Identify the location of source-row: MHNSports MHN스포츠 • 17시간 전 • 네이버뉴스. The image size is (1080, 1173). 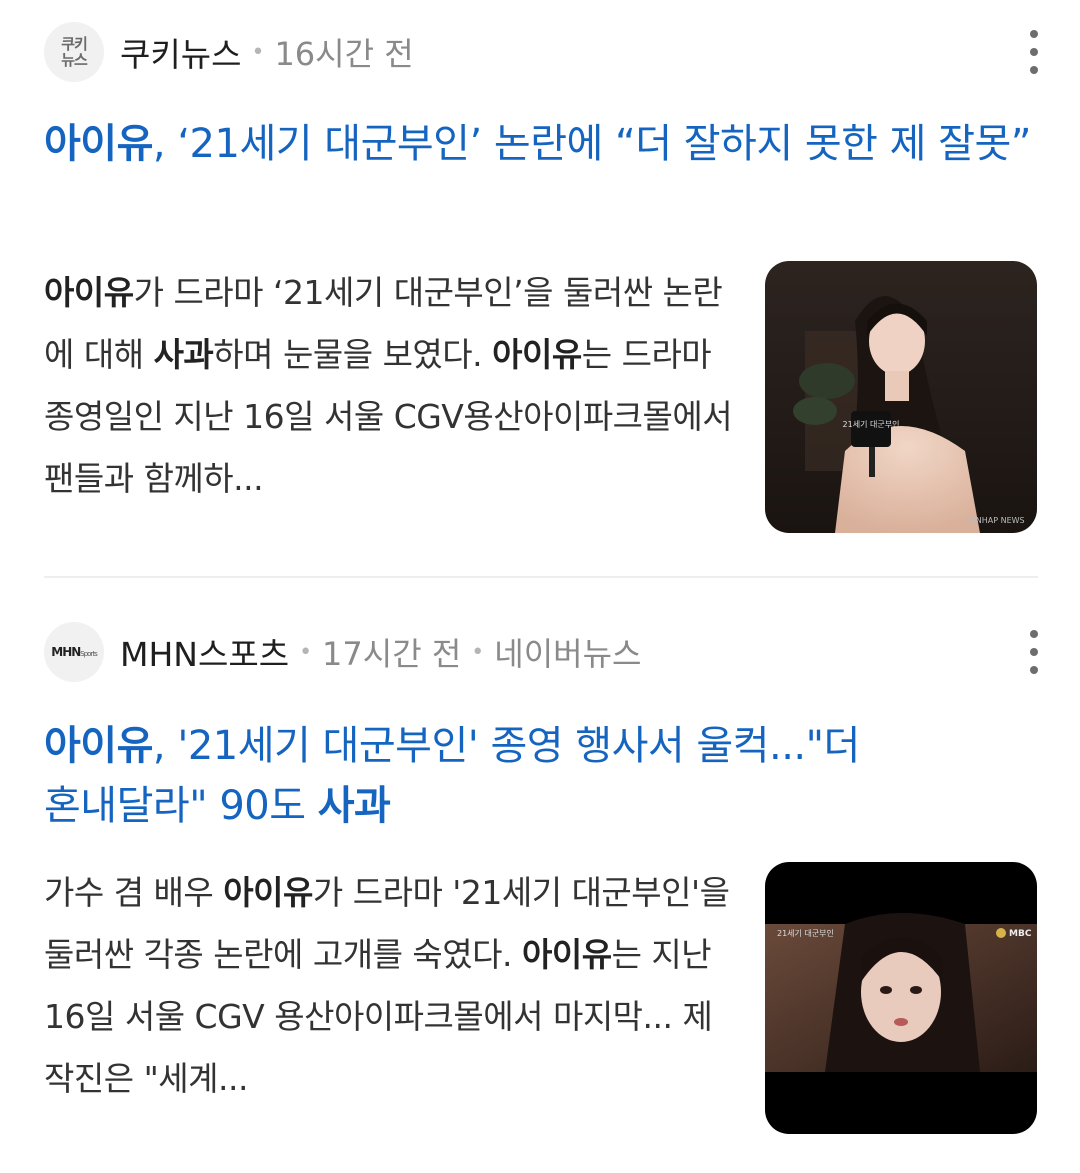
(342, 652).